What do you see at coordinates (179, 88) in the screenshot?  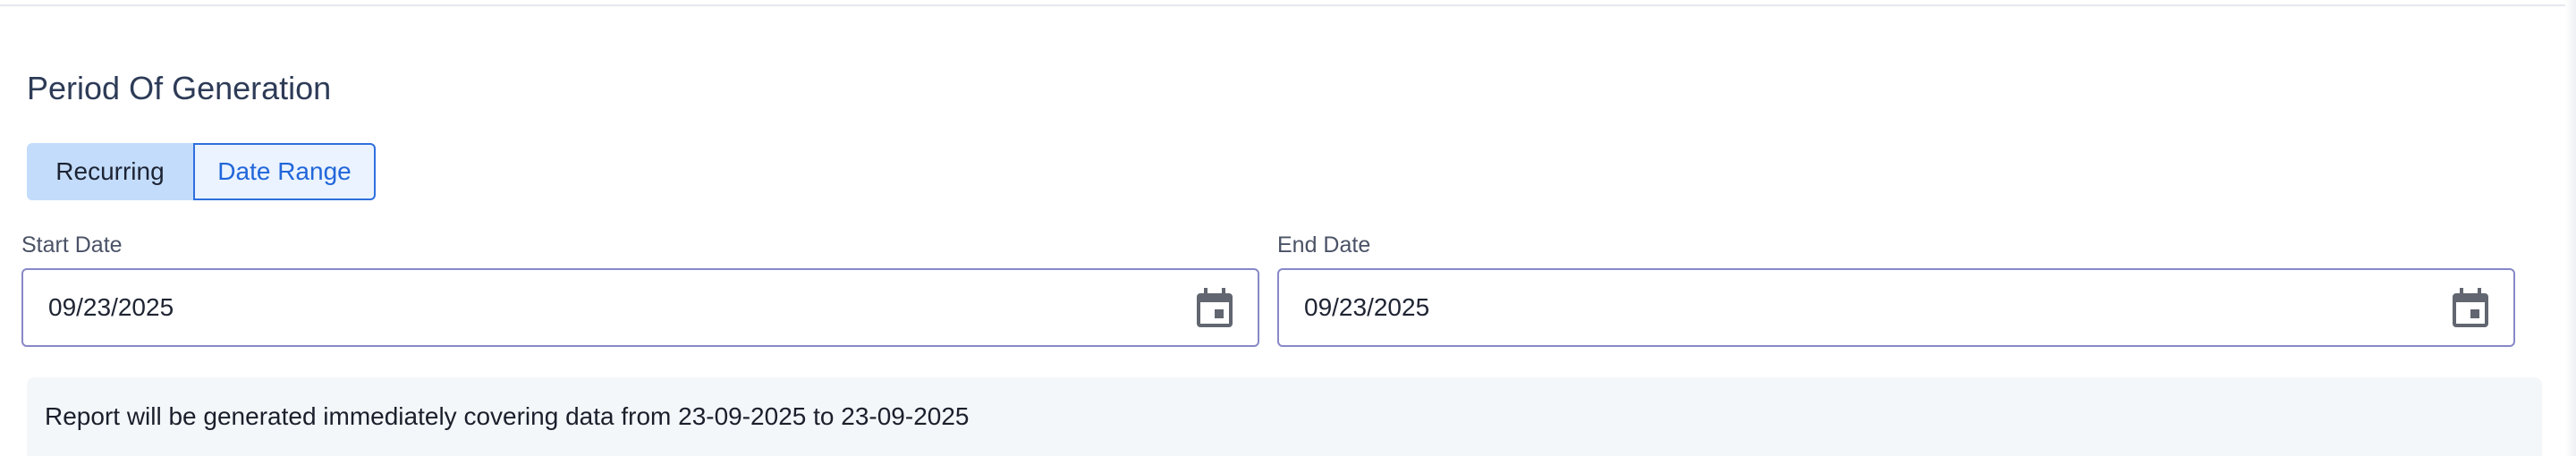 I see `section-title: Period Of Generation` at bounding box center [179, 88].